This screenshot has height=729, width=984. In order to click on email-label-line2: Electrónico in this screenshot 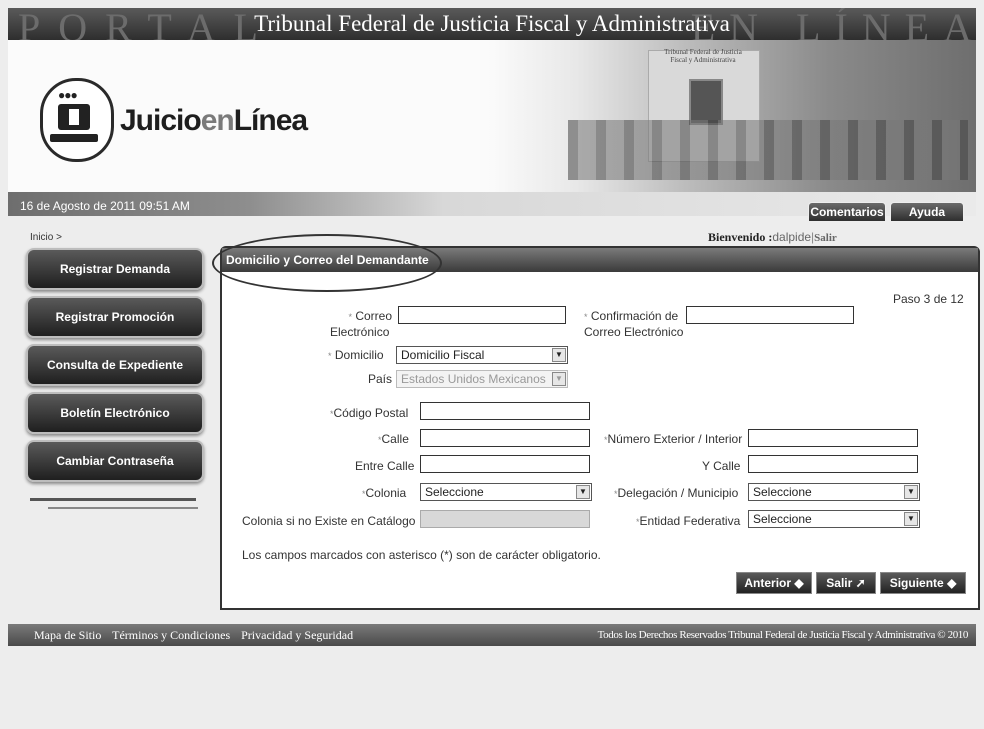, I will do `click(360, 332)`.